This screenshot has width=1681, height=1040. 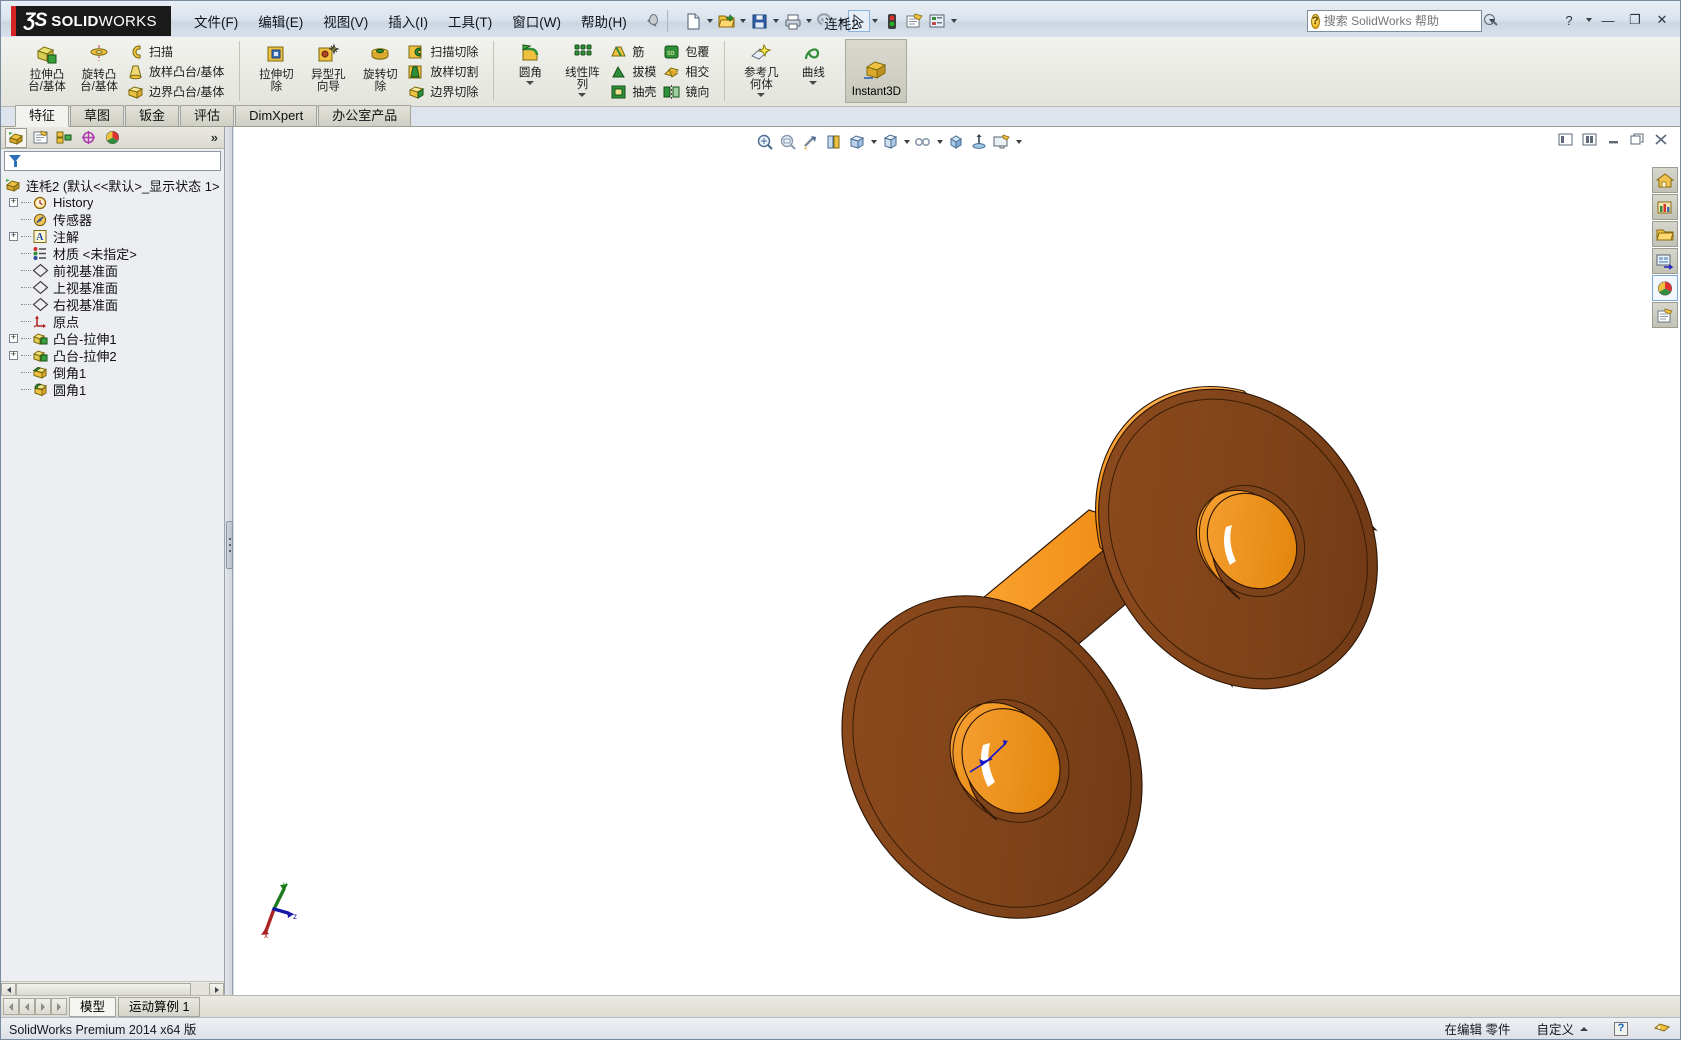 What do you see at coordinates (809, 21) in the screenshot?
I see `print-dropdown-icon` at bounding box center [809, 21].